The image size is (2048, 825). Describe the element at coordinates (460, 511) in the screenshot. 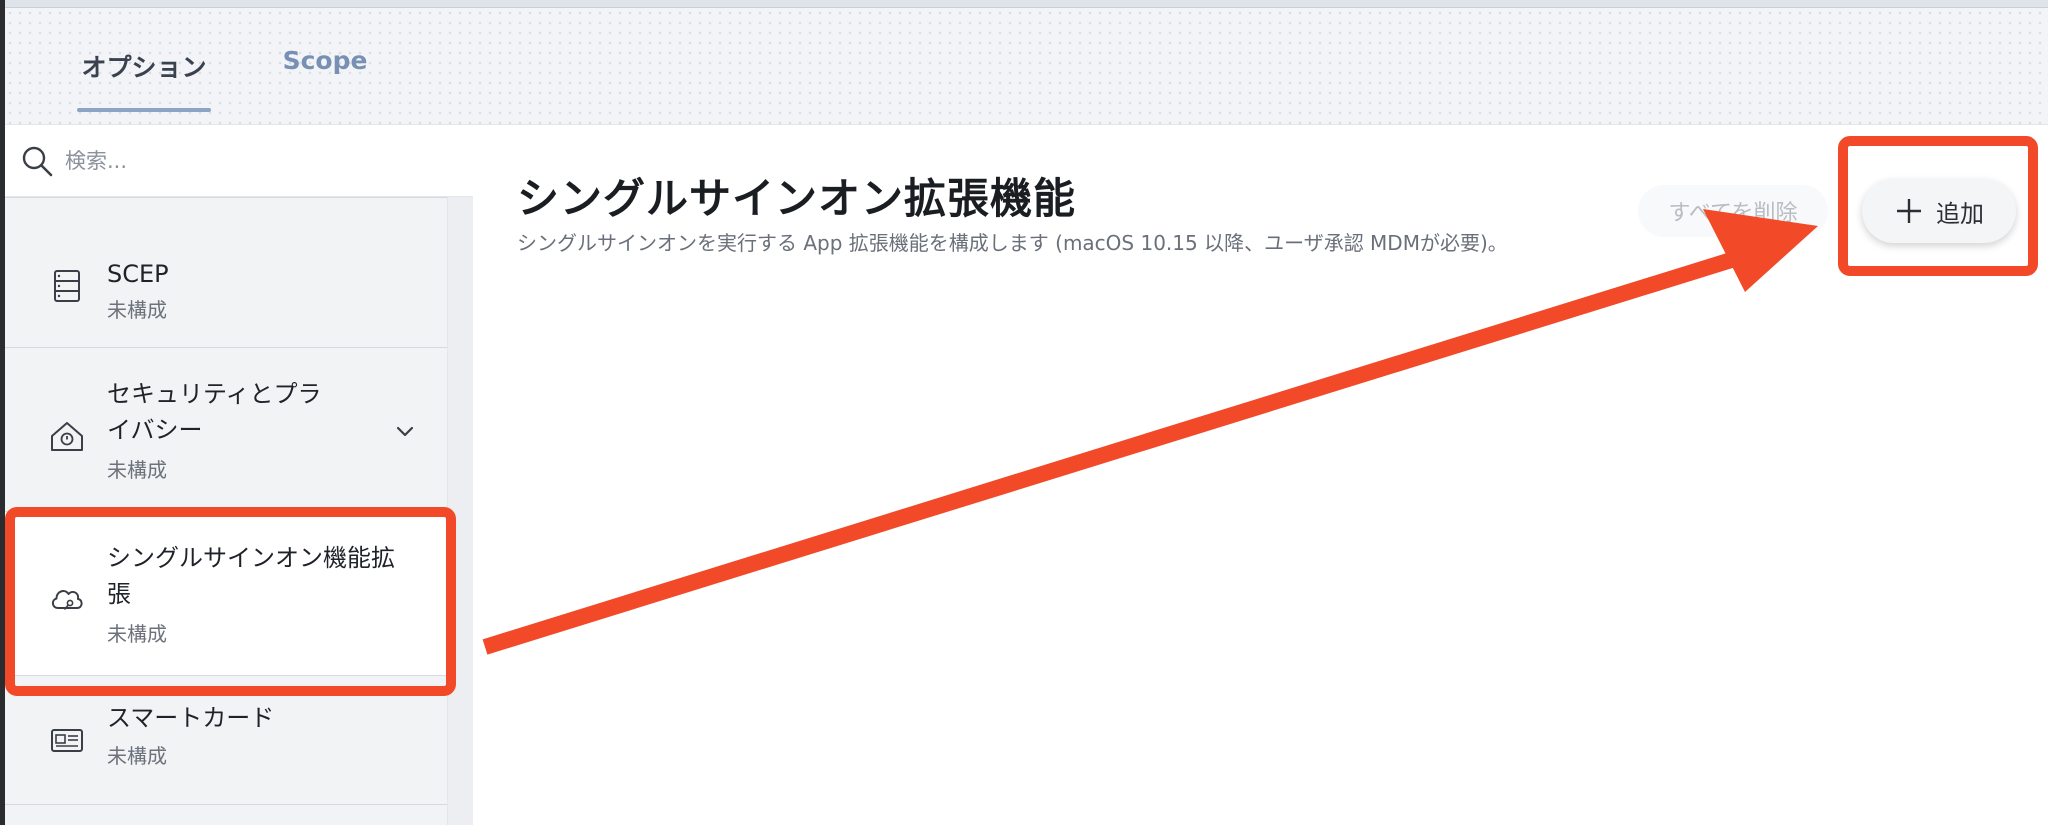

I see `sidebar-scrollbar` at that location.